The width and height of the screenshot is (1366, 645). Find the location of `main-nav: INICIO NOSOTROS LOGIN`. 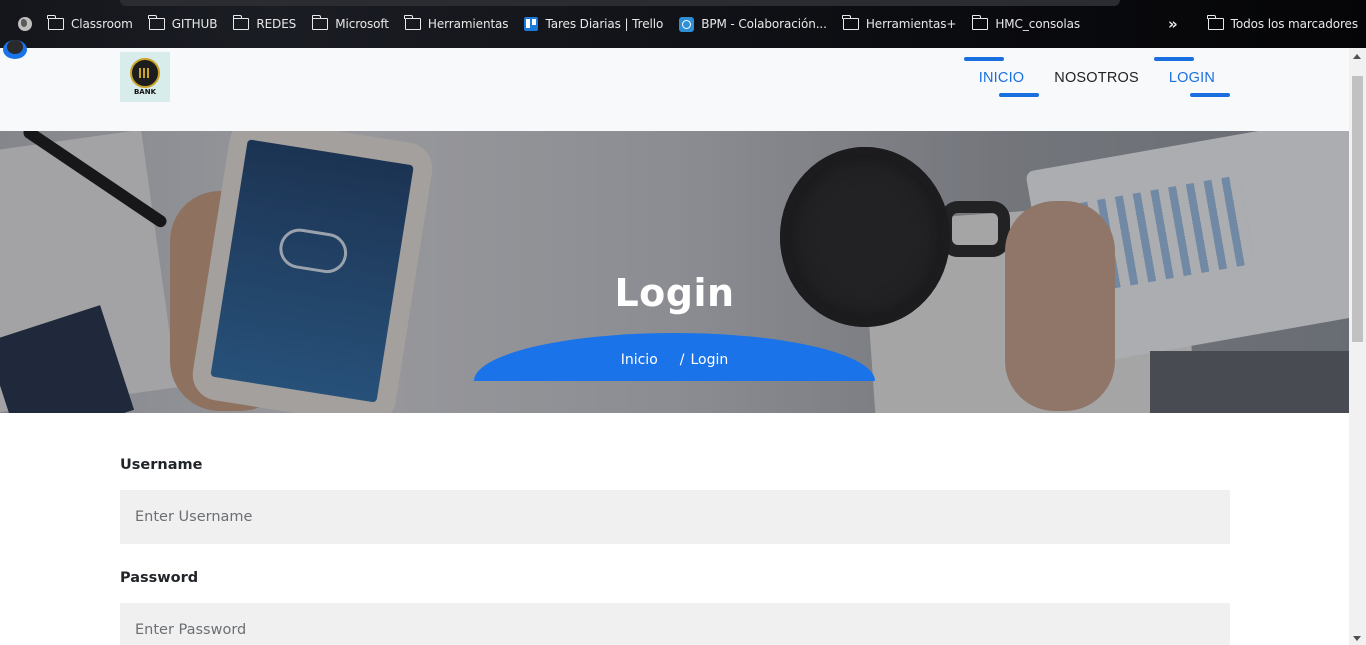

main-nav: INICIO NOSOTROS LOGIN is located at coordinates (1096, 78).